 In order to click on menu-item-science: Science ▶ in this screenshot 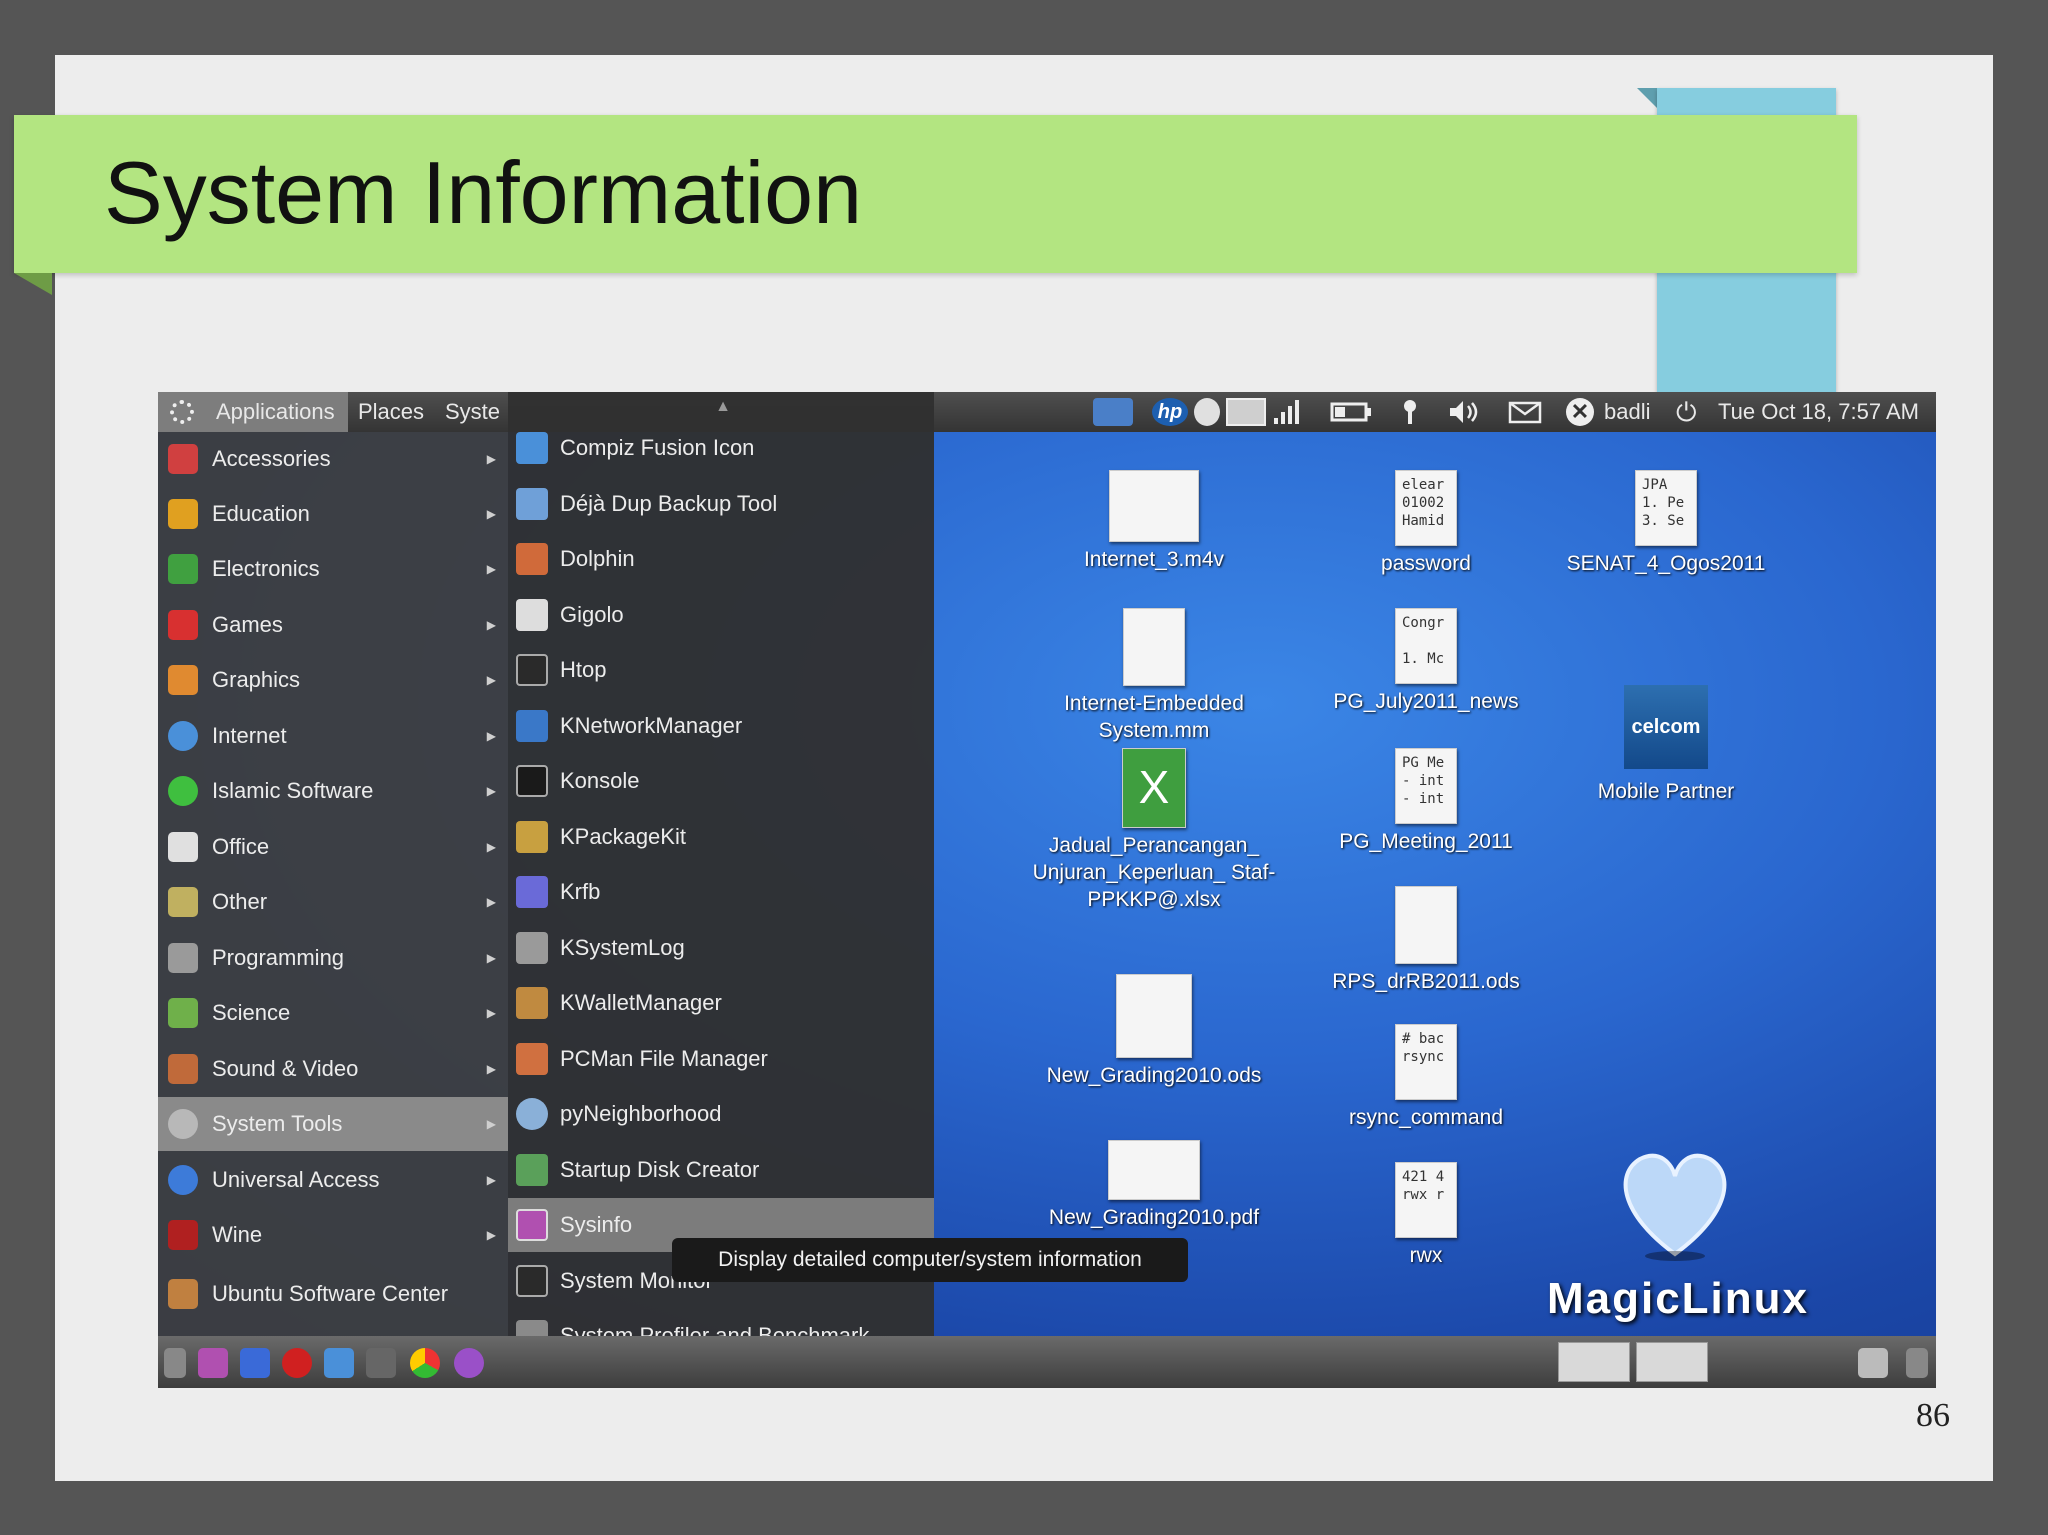, I will do `click(333, 1013)`.